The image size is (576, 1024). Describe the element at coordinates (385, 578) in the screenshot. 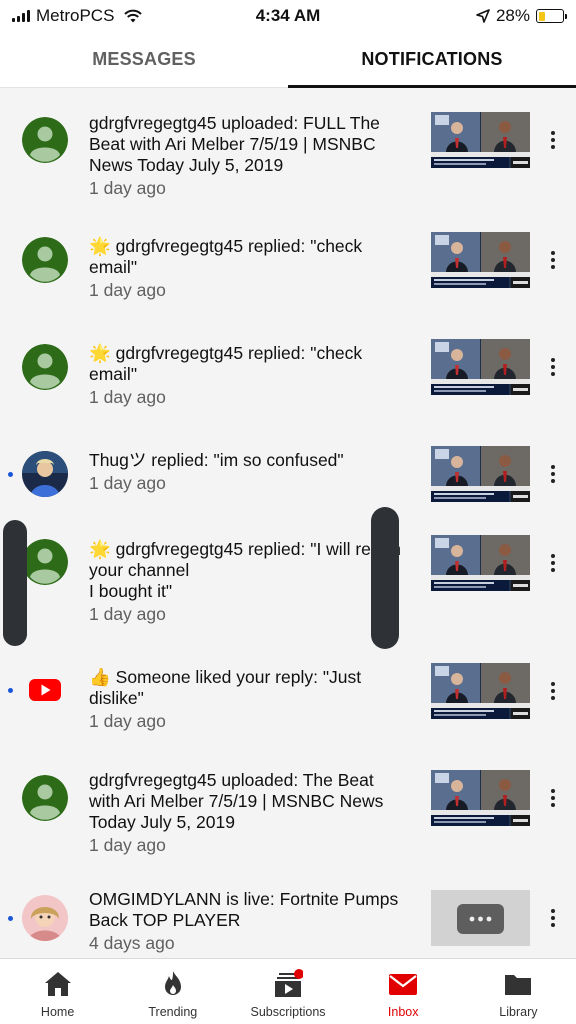

I see `screen-overlay-bar-right` at that location.